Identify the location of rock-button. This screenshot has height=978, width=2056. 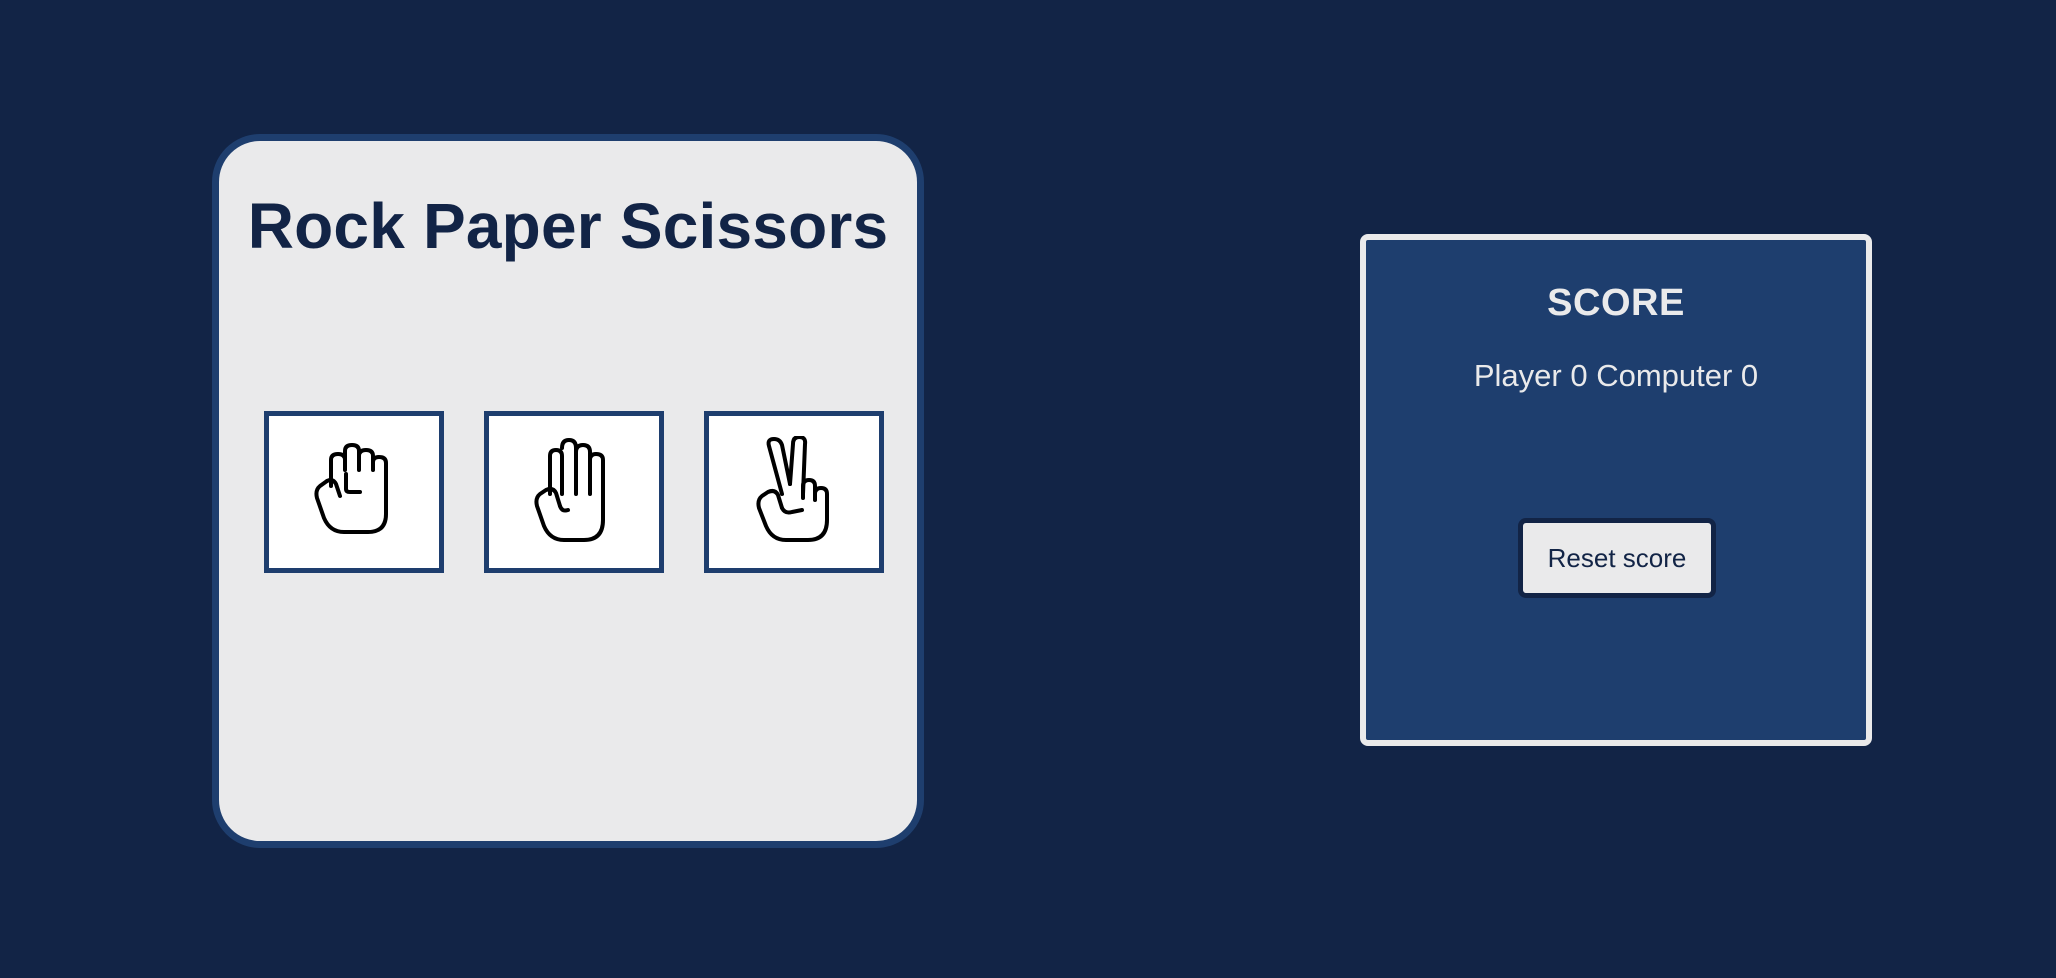
(354, 492).